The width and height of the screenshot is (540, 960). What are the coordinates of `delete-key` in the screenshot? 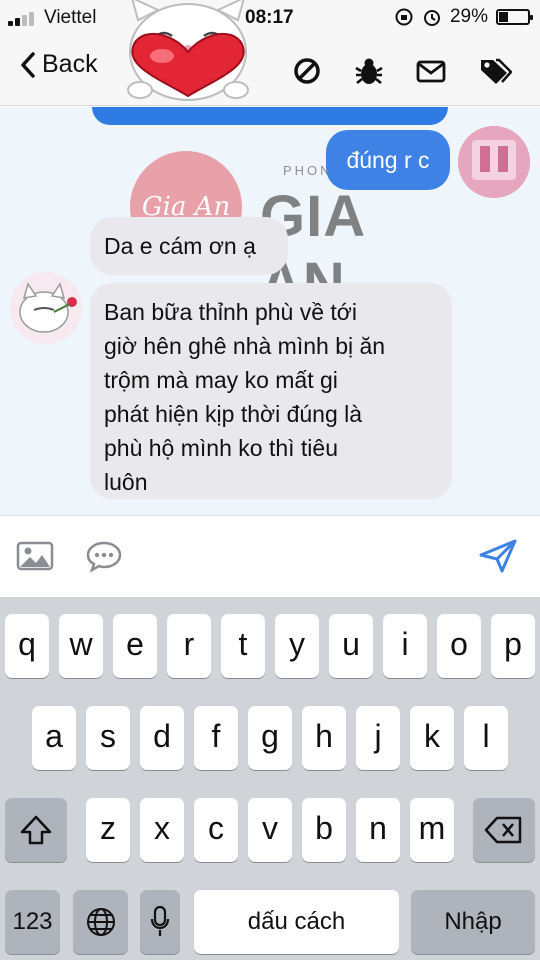 It's located at (504, 830).